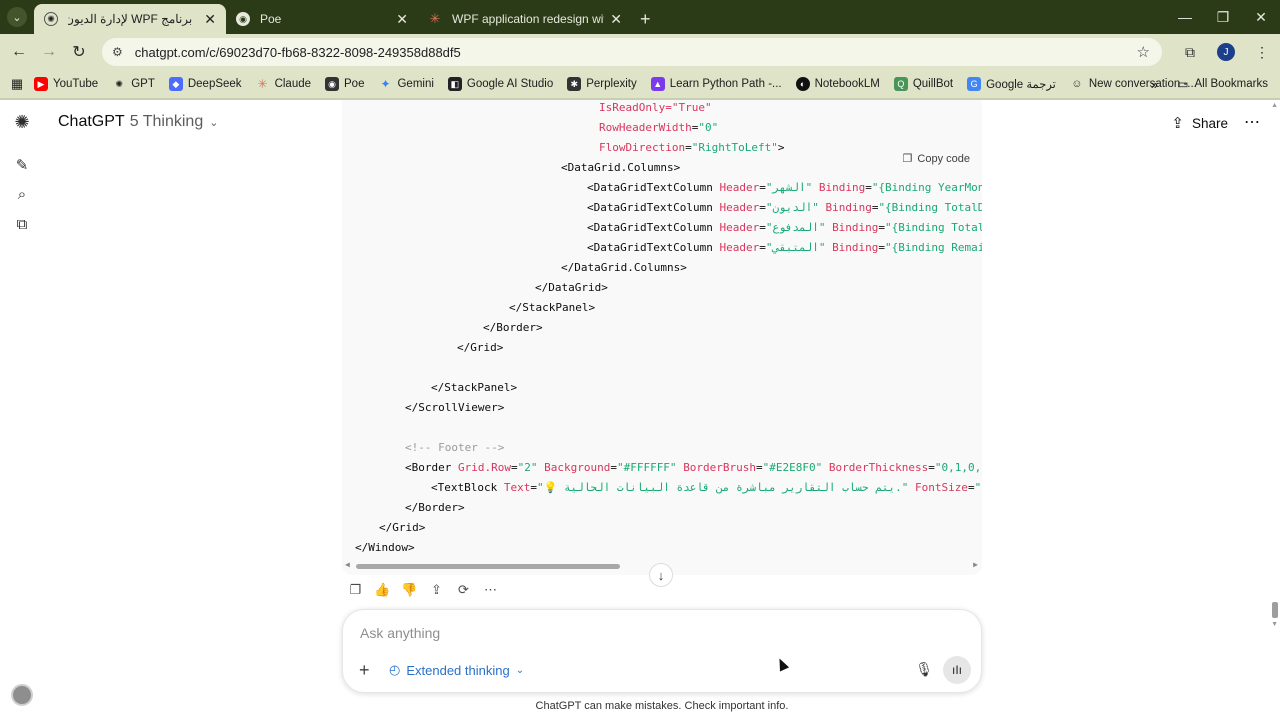  I want to click on regenerate-icon: ⟳, so click(463, 590).